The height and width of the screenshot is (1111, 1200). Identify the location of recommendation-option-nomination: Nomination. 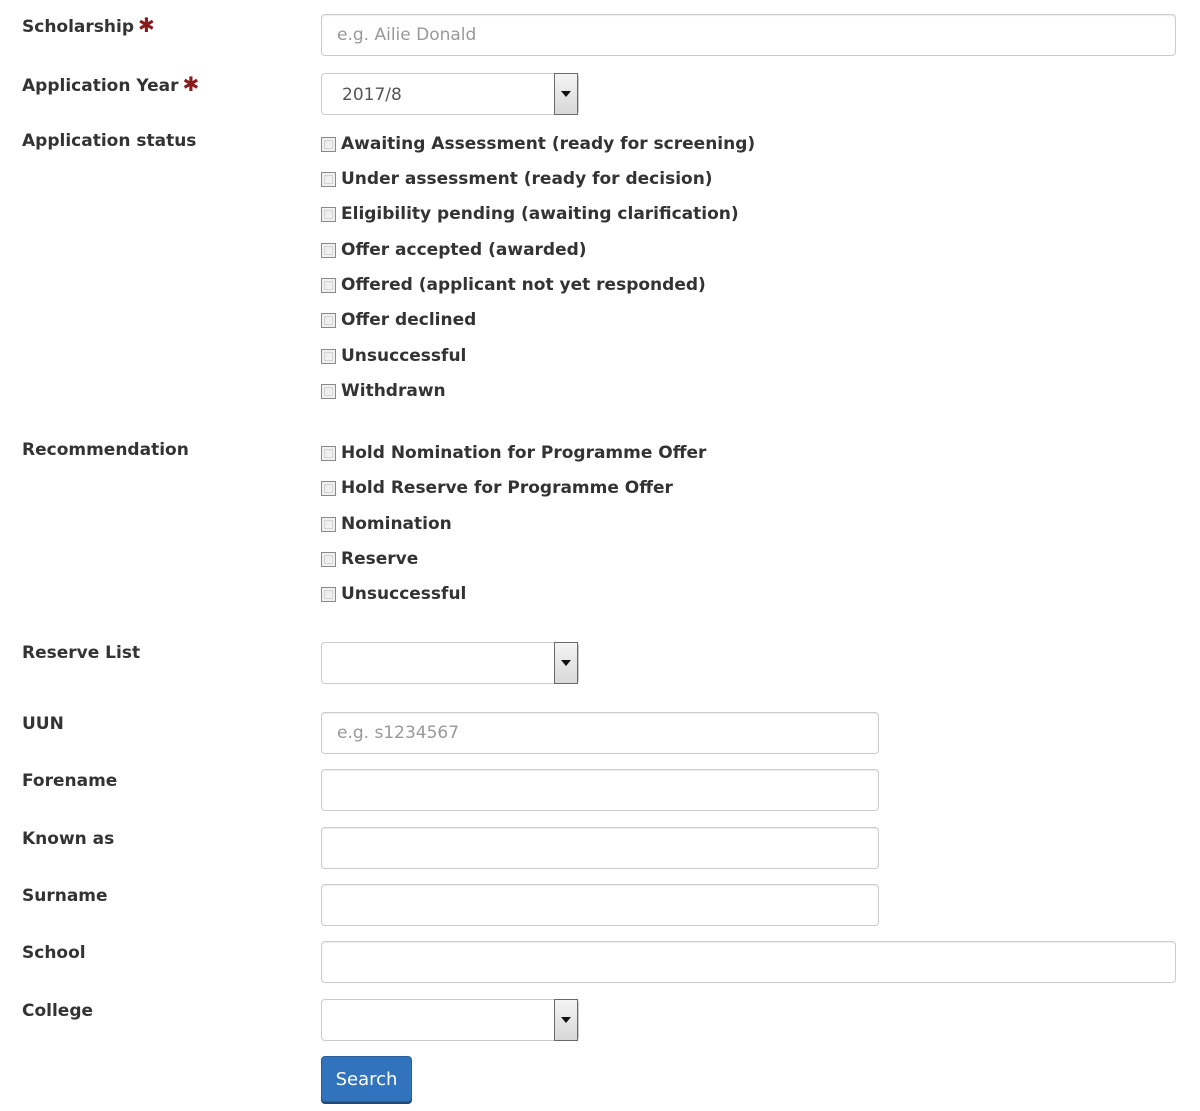
(386, 524).